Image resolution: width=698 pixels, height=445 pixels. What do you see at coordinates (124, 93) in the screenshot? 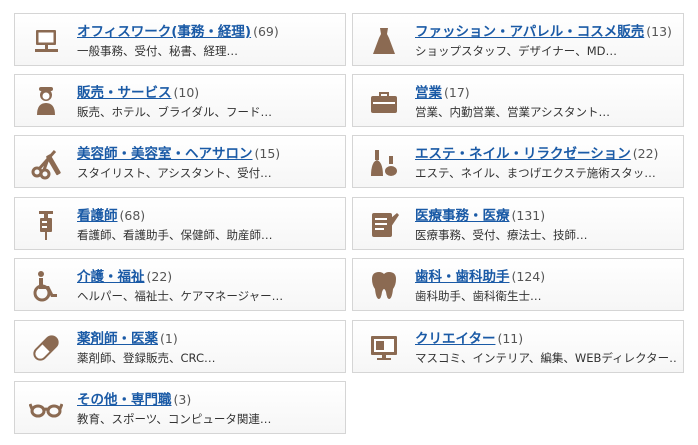
I see `category-title: 販売・サービス` at bounding box center [124, 93].